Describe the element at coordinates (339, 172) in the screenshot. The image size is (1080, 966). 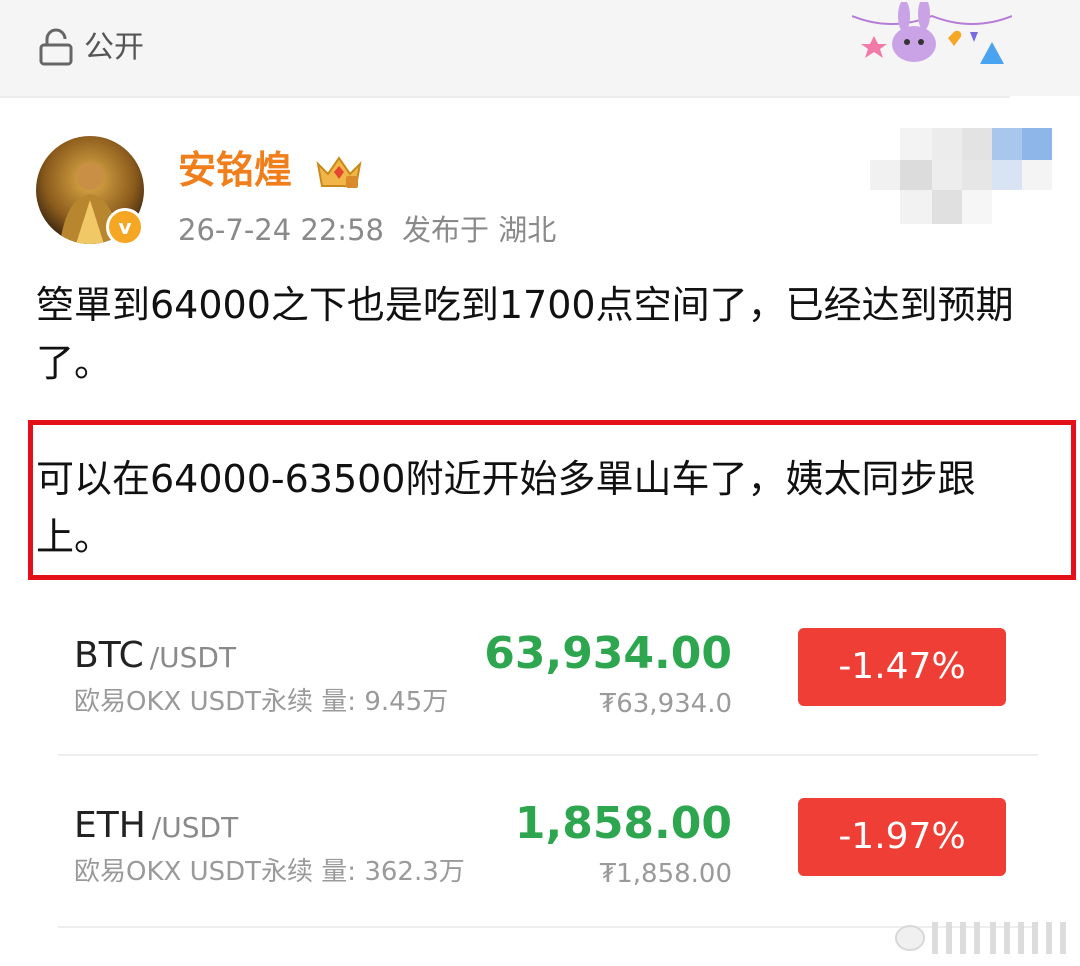
I see `crown-vip-icon` at that location.